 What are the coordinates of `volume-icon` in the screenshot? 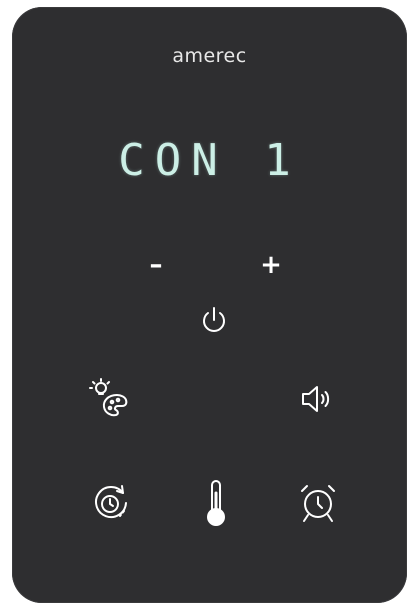 It's located at (316, 399).